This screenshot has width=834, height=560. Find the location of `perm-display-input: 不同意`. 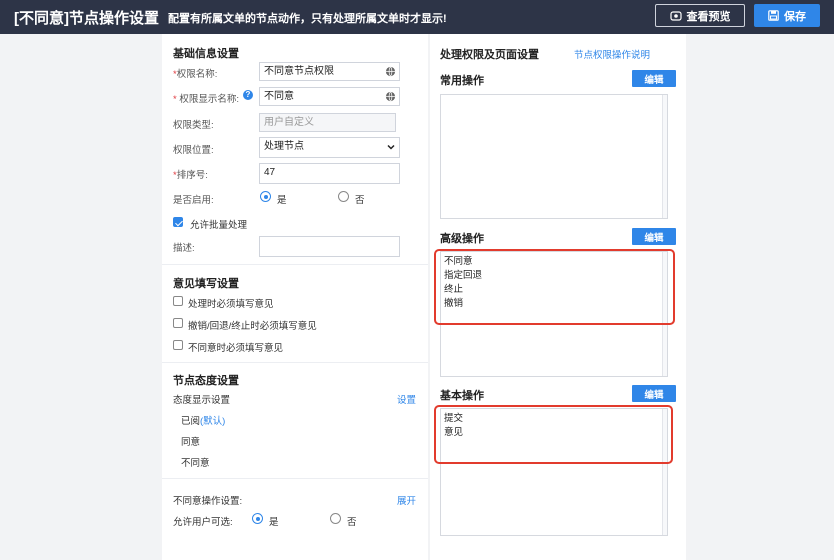

perm-display-input: 不同意 is located at coordinates (329, 96).